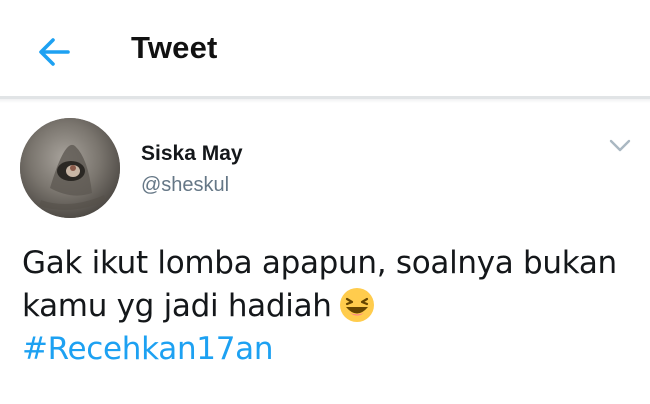 Image resolution: width=650 pixels, height=404 pixels. I want to click on arrow-left-icon, so click(54, 52).